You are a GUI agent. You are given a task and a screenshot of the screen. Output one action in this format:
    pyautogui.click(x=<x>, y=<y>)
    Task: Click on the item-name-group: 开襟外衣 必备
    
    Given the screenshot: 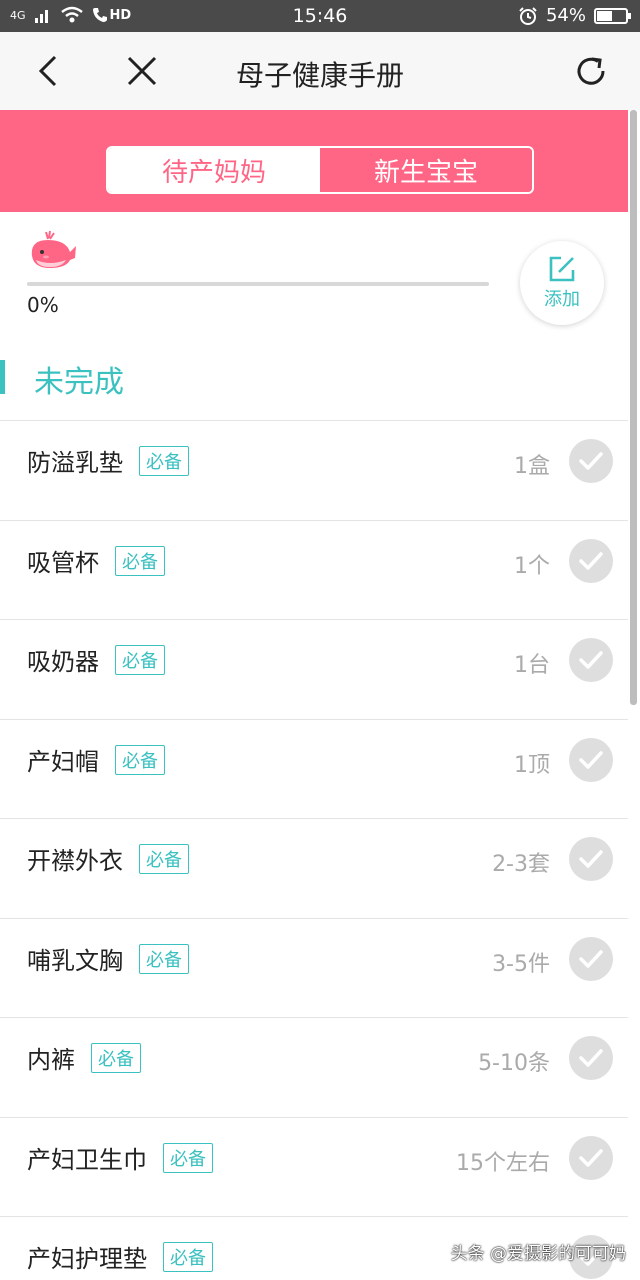 What is the action you would take?
    pyautogui.click(x=108, y=858)
    